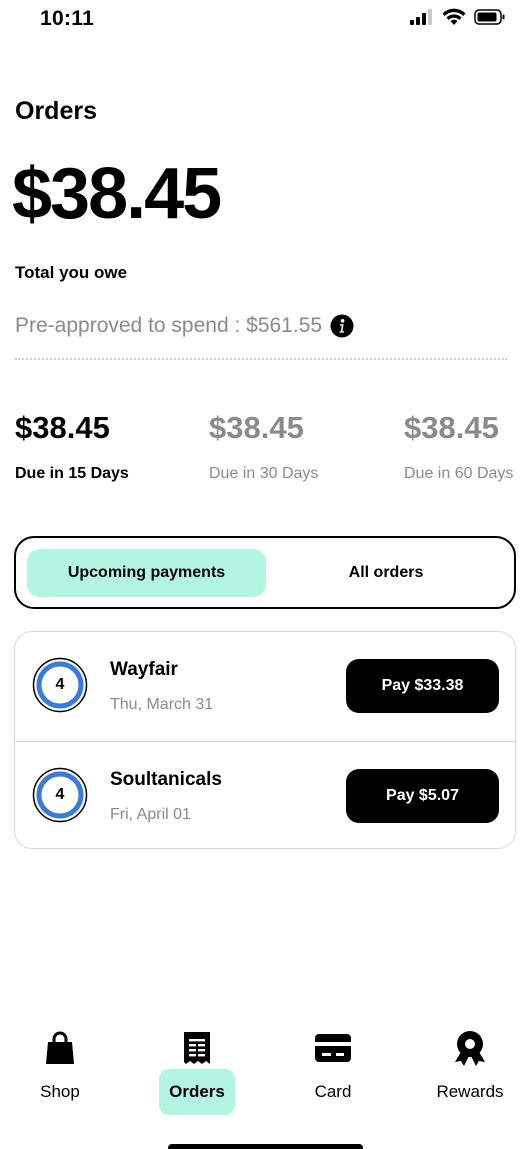 Image resolution: width=520 pixels, height=1149 pixels. What do you see at coordinates (333, 1091) in the screenshot?
I see `nav-label: Card` at bounding box center [333, 1091].